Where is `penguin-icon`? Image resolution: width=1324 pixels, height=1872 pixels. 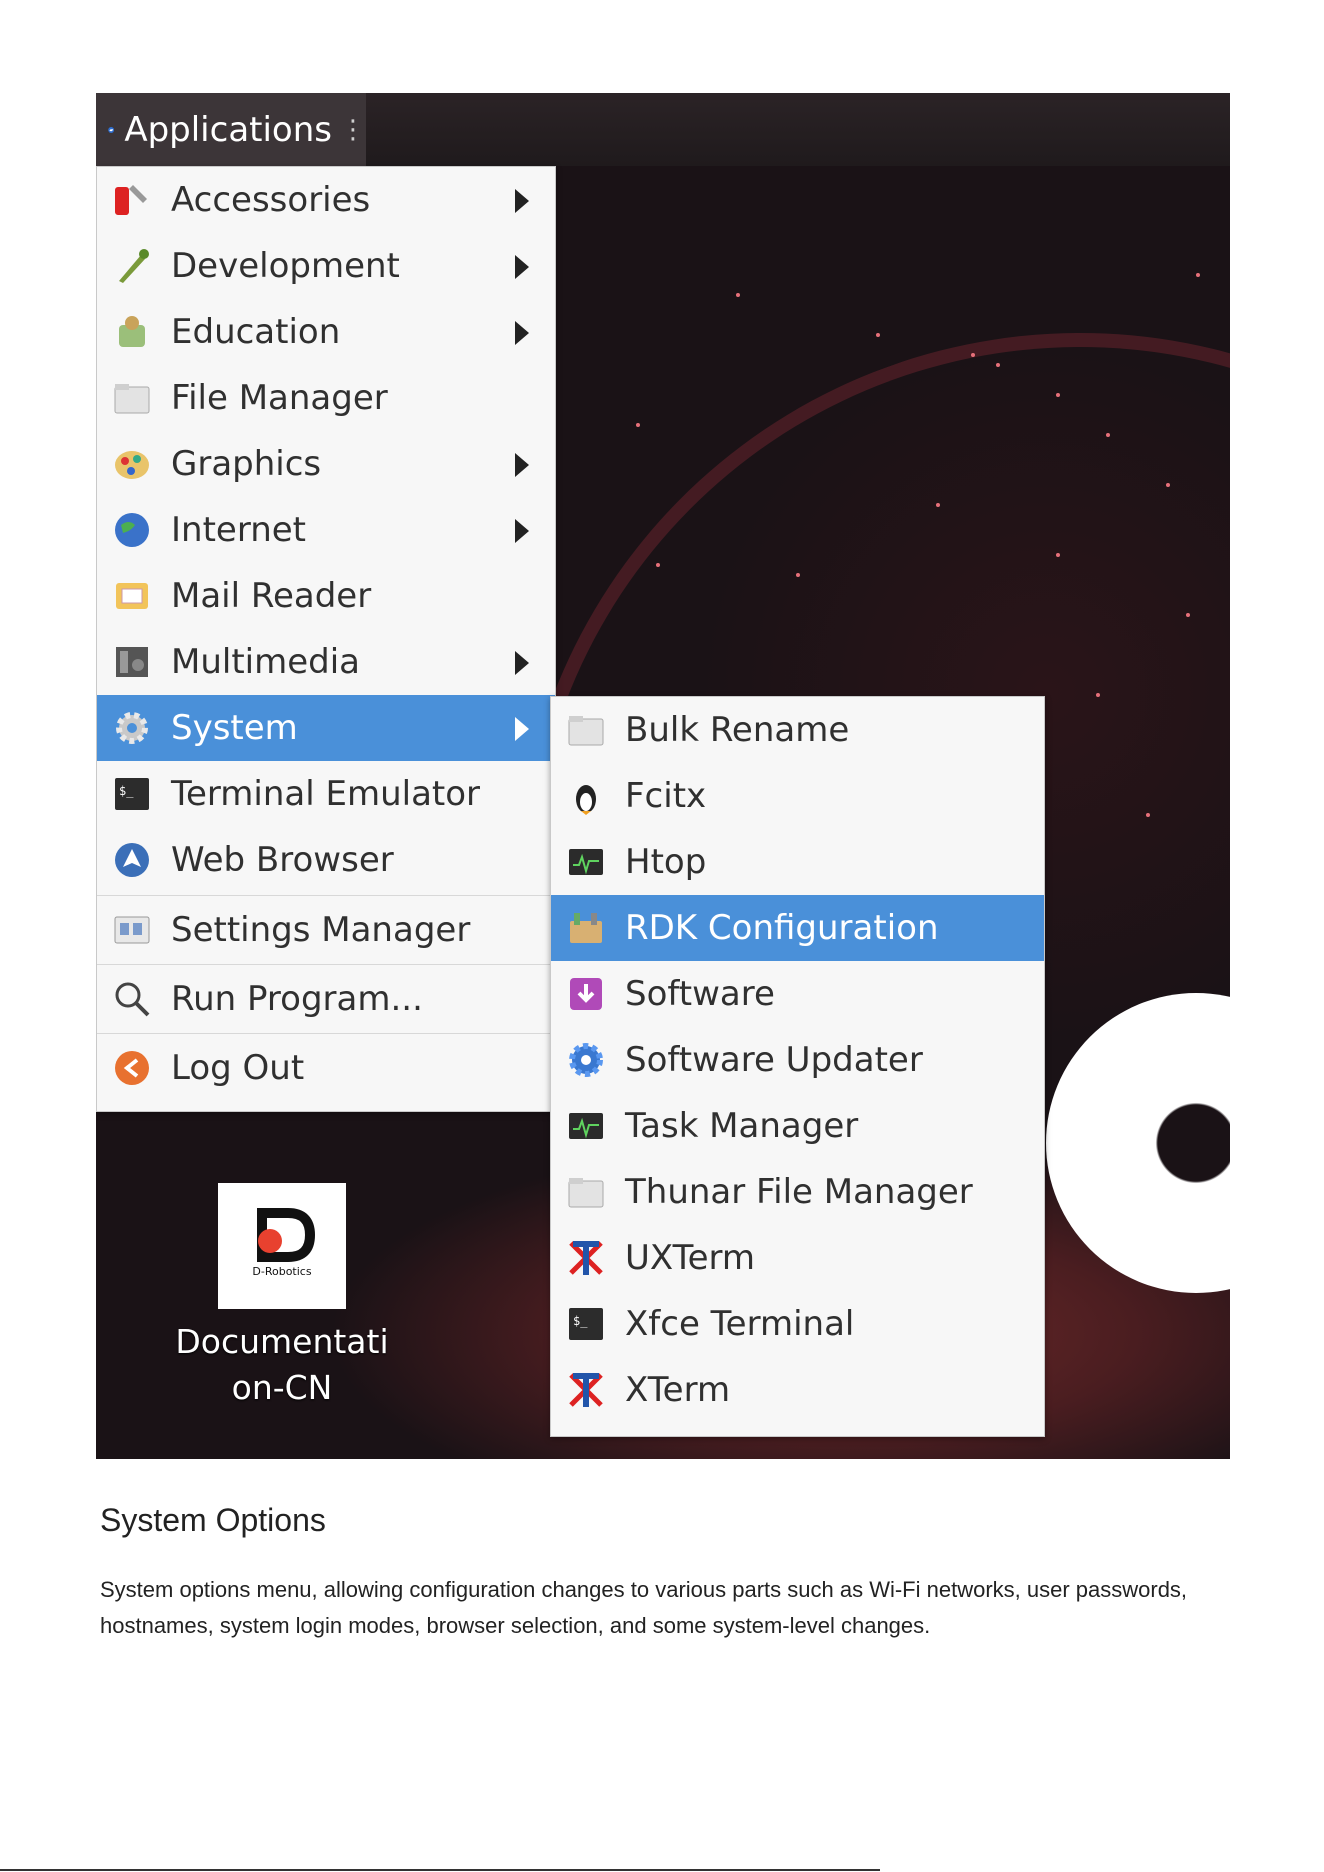
penguin-icon is located at coordinates (586, 800).